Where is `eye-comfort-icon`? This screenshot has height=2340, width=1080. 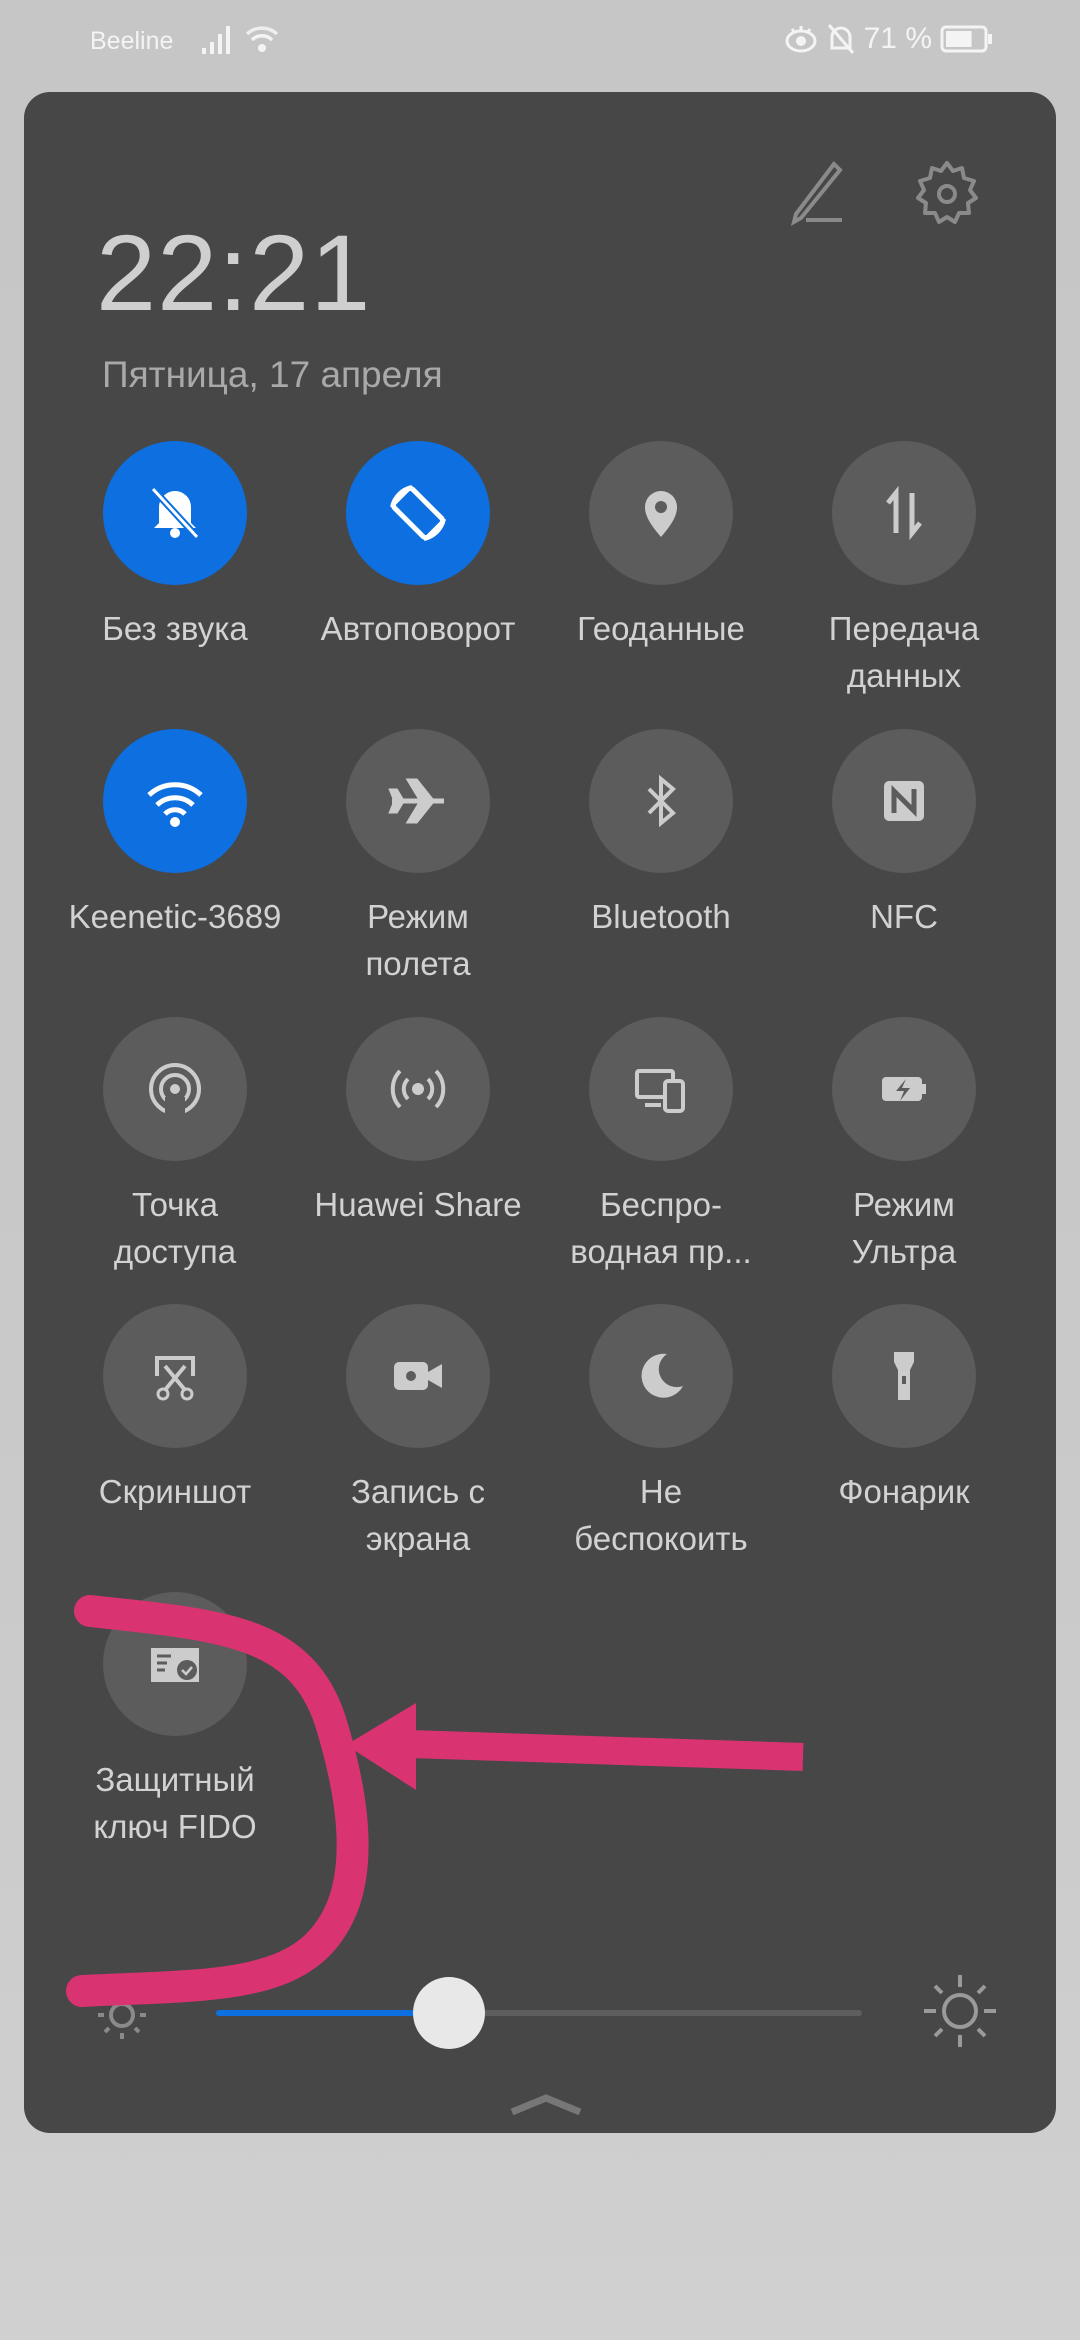
eye-comfort-icon is located at coordinates (801, 39).